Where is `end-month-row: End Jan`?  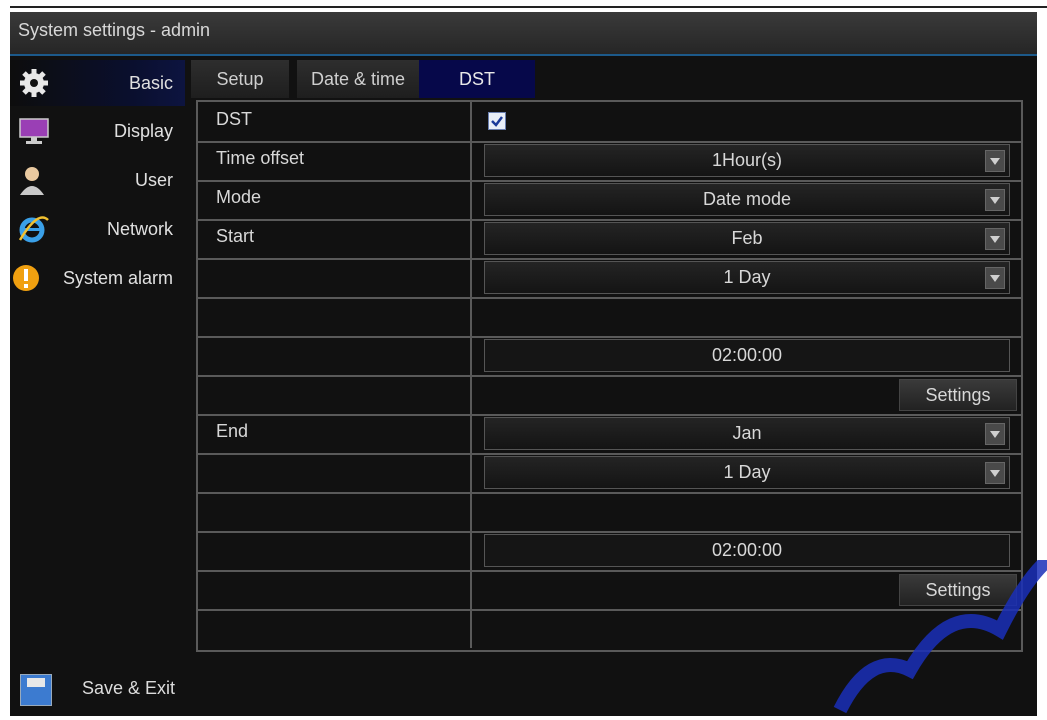 end-month-row: End Jan is located at coordinates (609, 434).